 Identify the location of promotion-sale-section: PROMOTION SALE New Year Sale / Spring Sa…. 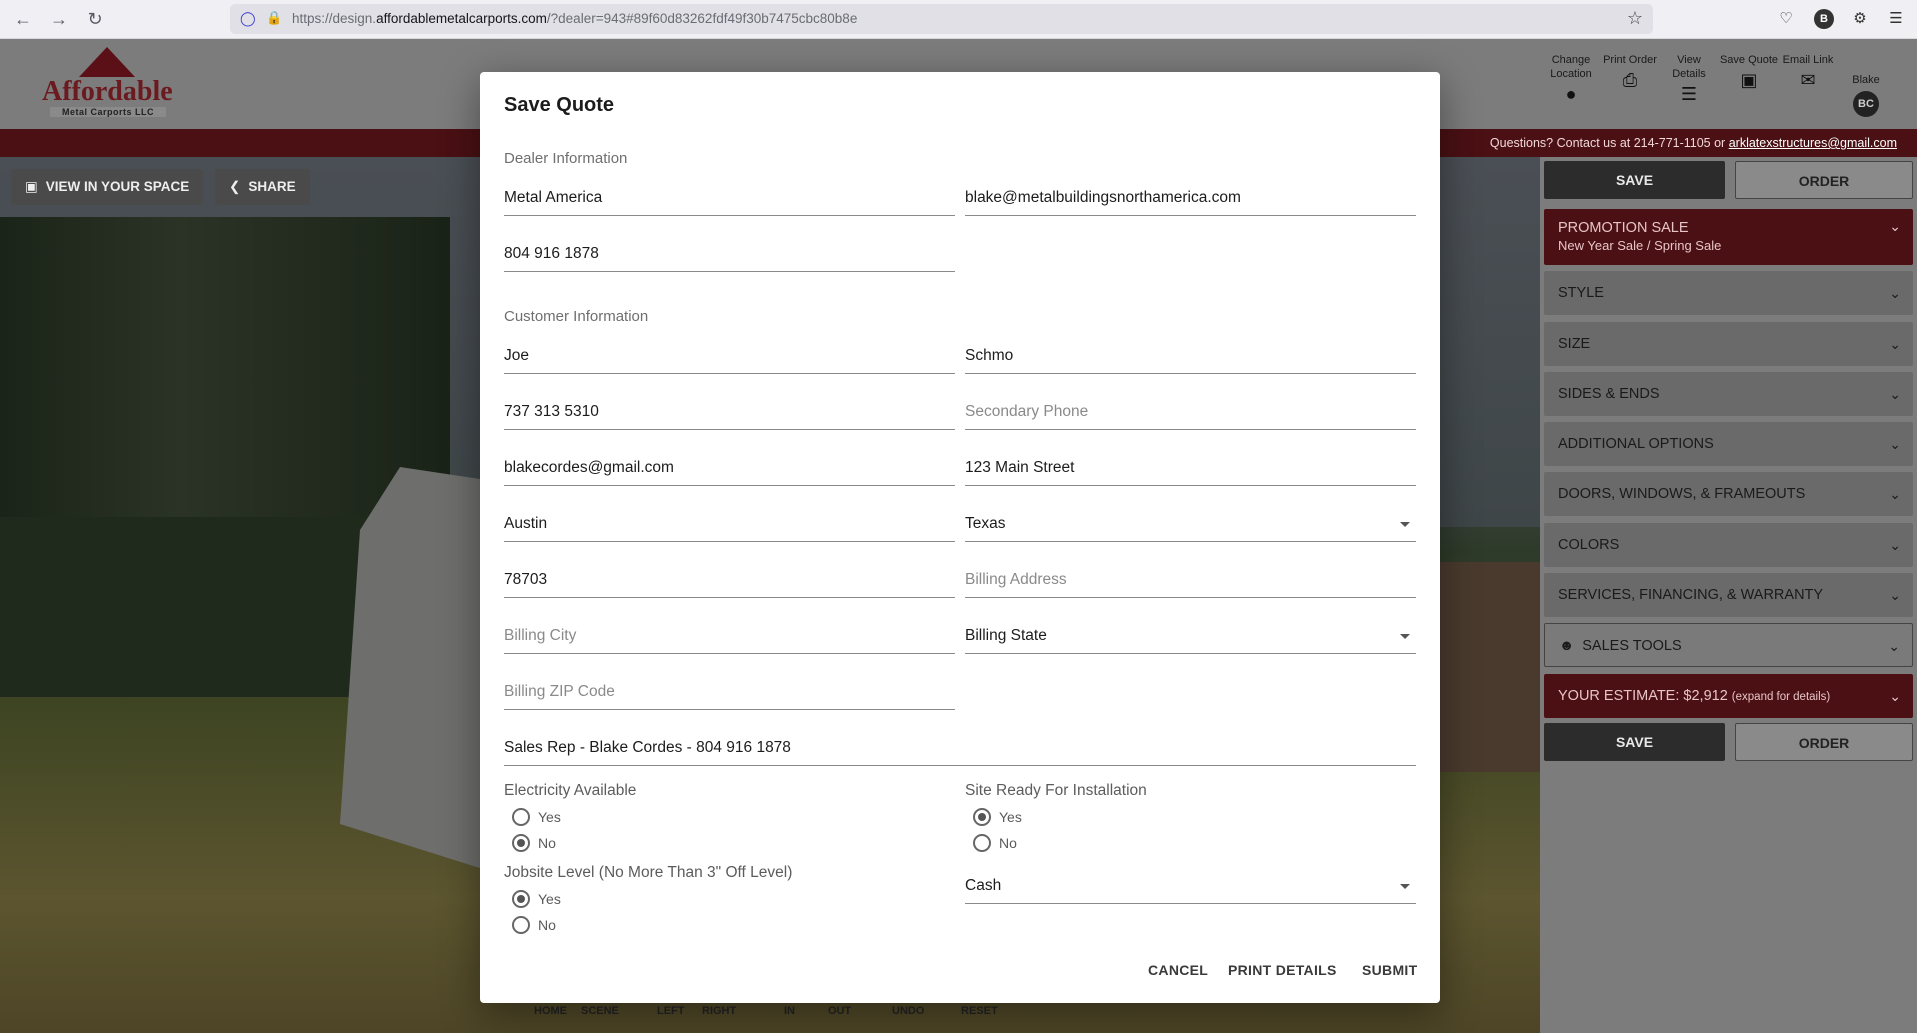
(1728, 237).